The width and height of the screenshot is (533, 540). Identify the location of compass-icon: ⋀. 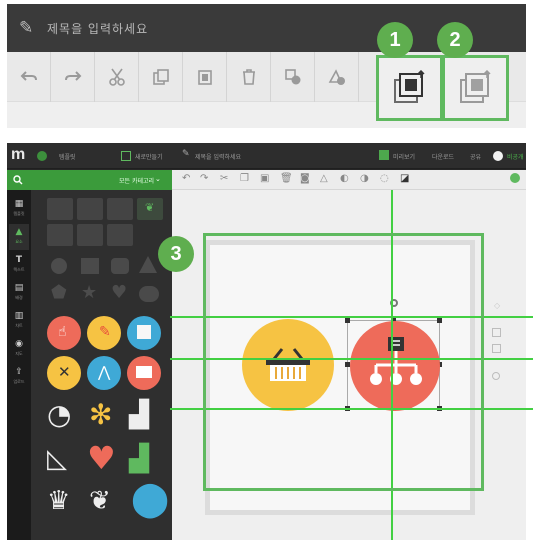
(104, 373).